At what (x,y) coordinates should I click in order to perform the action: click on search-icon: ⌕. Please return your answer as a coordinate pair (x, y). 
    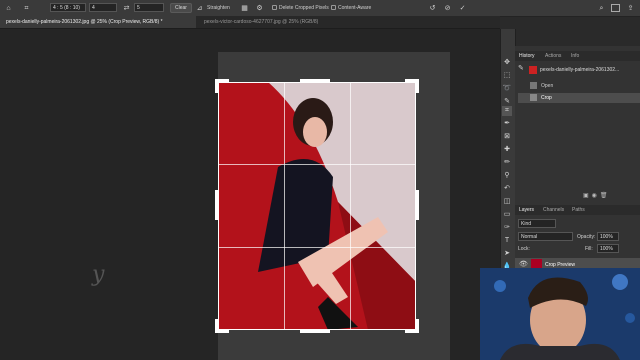
    Looking at the image, I should click on (601, 8).